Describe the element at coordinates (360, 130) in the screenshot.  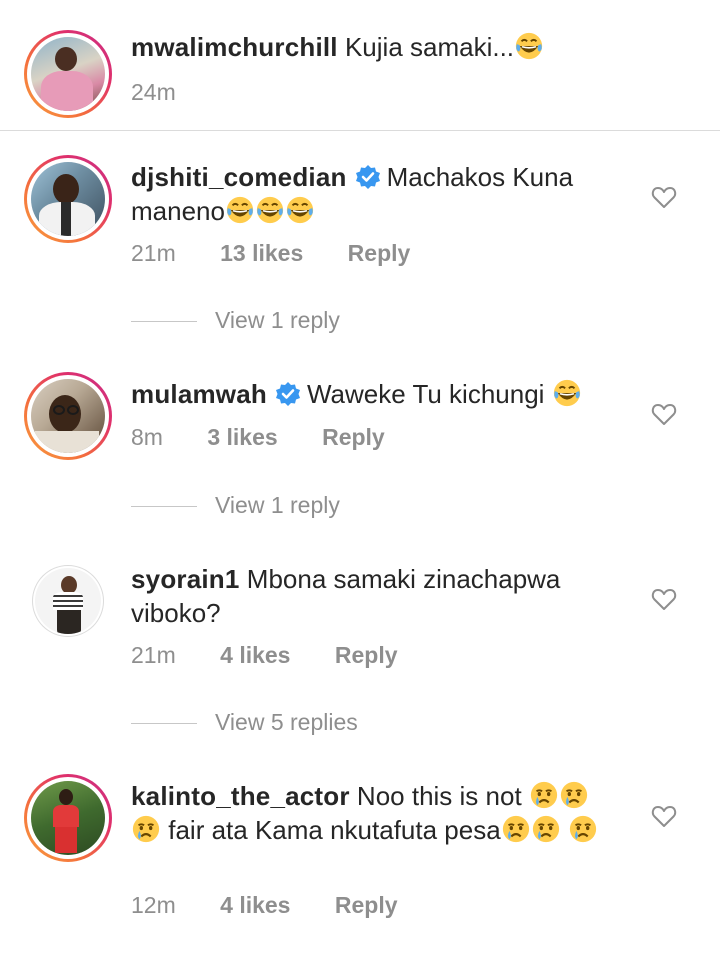
I see `divider` at that location.